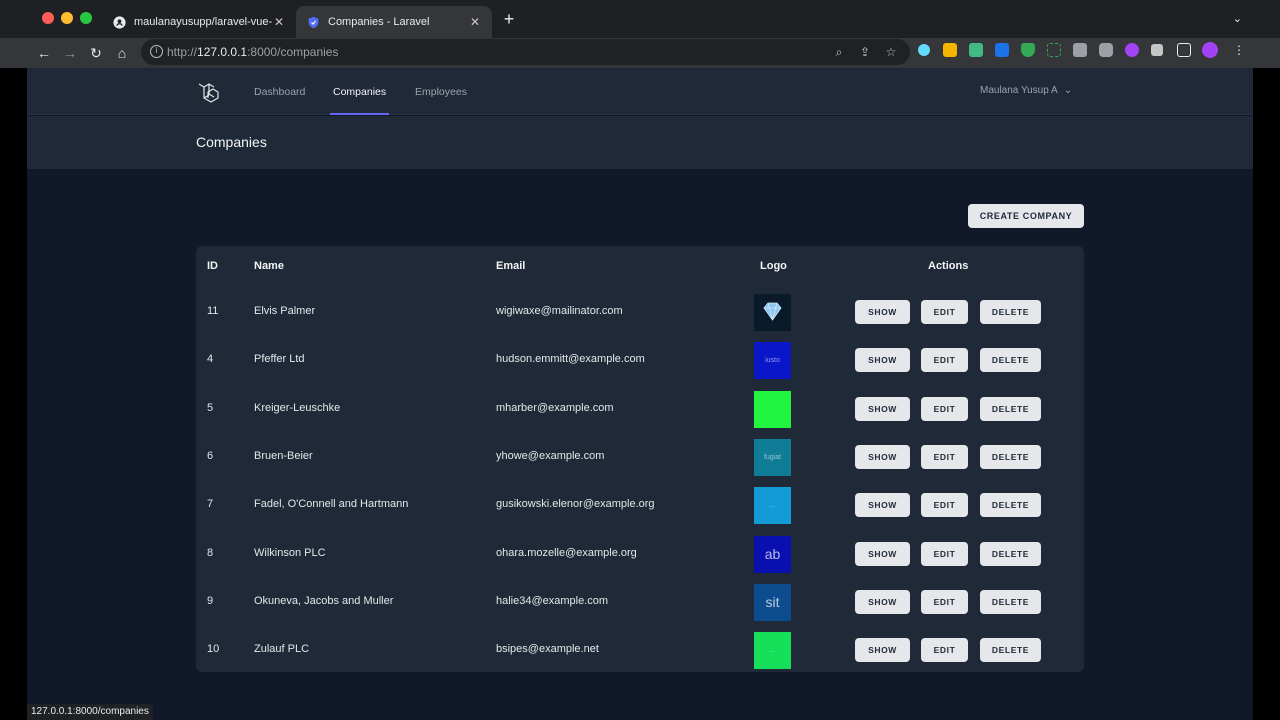 The width and height of the screenshot is (1280, 720). What do you see at coordinates (976, 50) in the screenshot?
I see `vue-devtools-icon` at bounding box center [976, 50].